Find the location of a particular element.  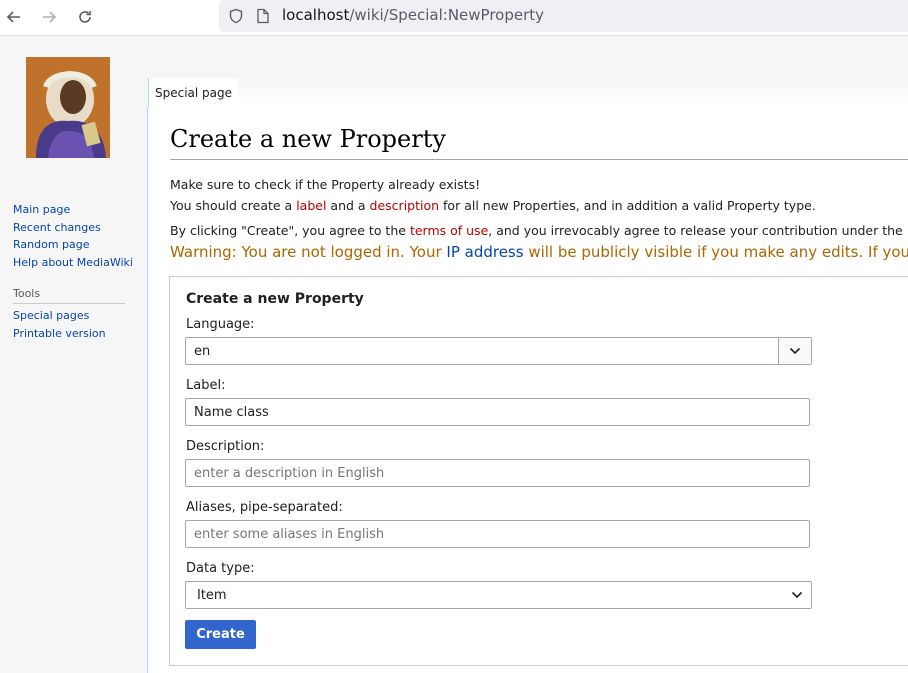

intro2-text-b: and a is located at coordinates (348, 205).